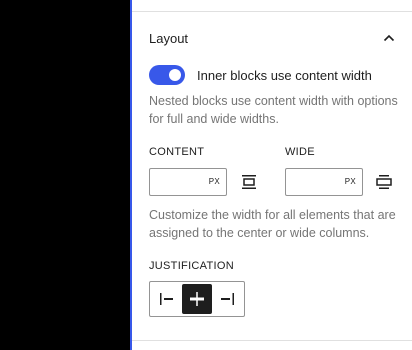 Image resolution: width=412 pixels, height=350 pixels. I want to click on wide-width-unit: PX, so click(350, 181).